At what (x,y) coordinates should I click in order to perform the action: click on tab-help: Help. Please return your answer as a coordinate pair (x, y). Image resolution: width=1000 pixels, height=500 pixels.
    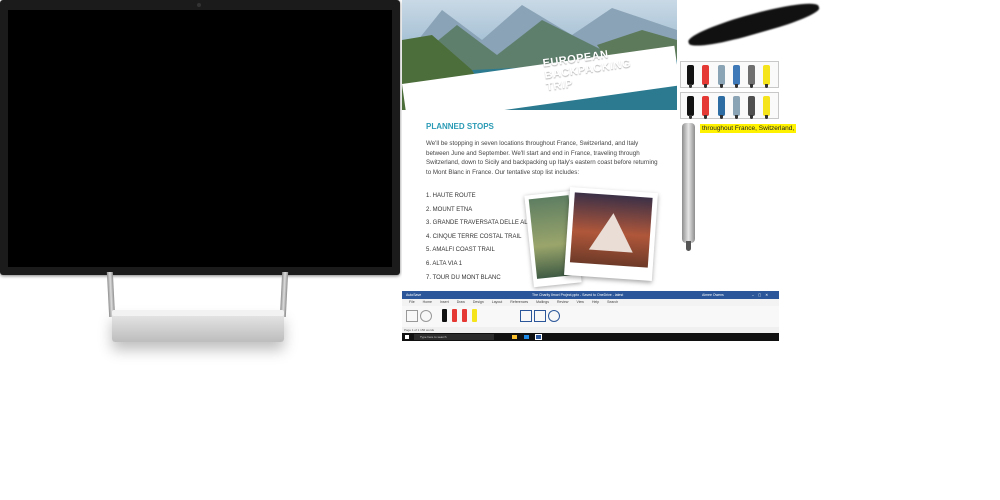
    Looking at the image, I should click on (595, 302).